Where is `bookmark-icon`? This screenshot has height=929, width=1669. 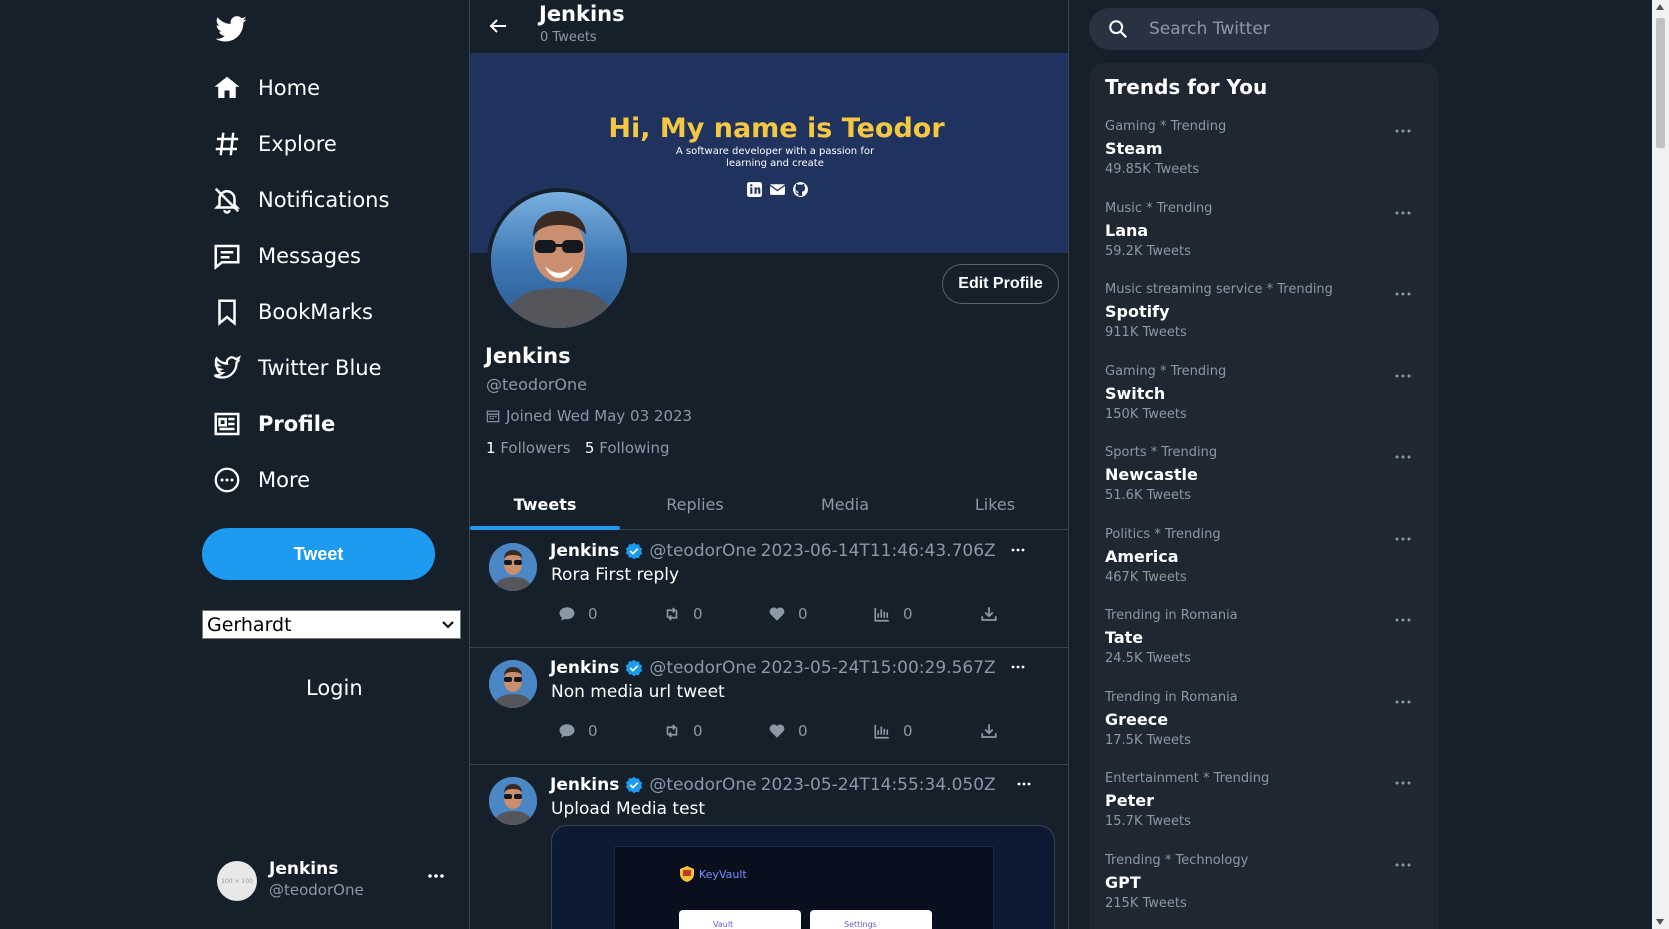 bookmark-icon is located at coordinates (227, 312).